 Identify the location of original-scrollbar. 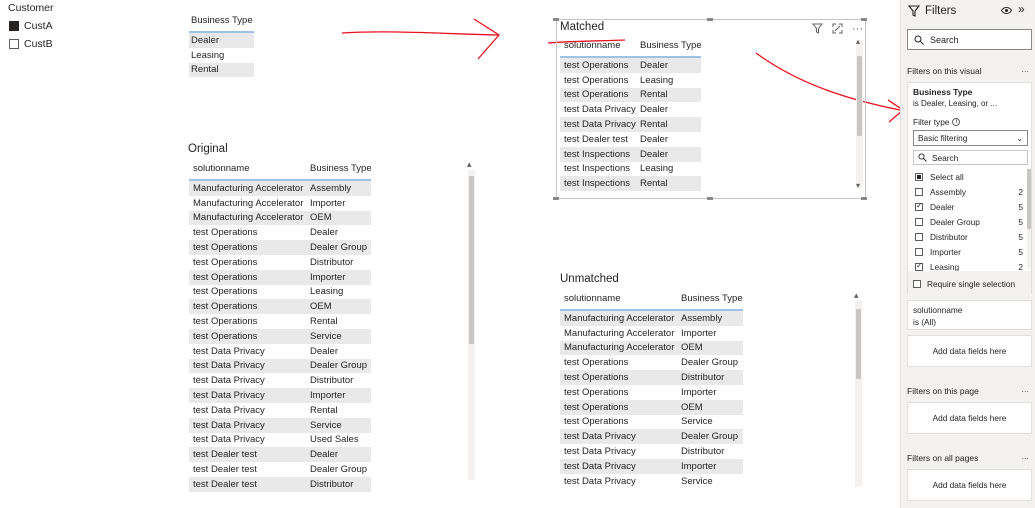
(471, 319).